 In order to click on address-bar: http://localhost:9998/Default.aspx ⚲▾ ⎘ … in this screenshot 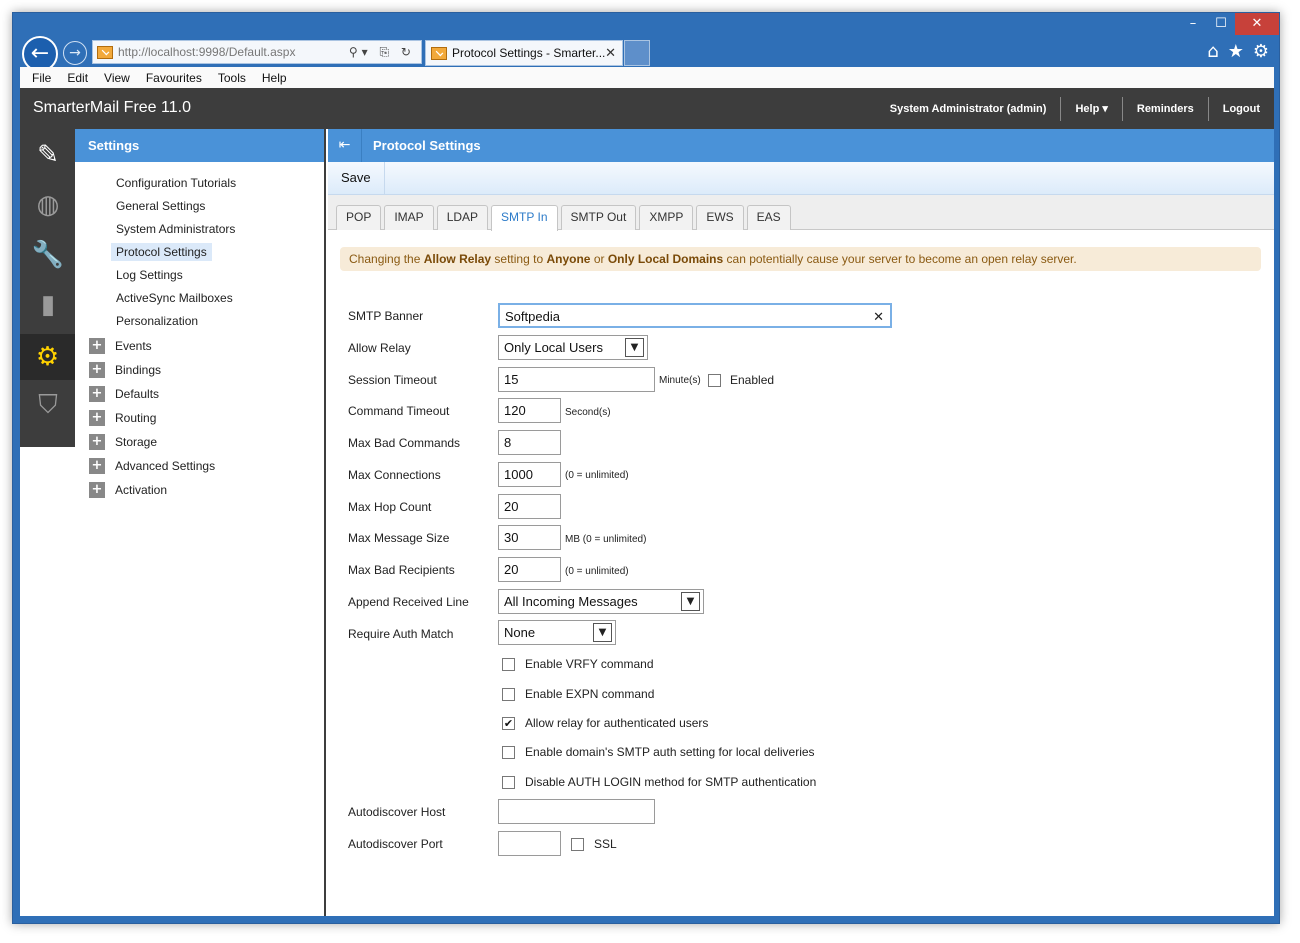, I will do `click(257, 52)`.